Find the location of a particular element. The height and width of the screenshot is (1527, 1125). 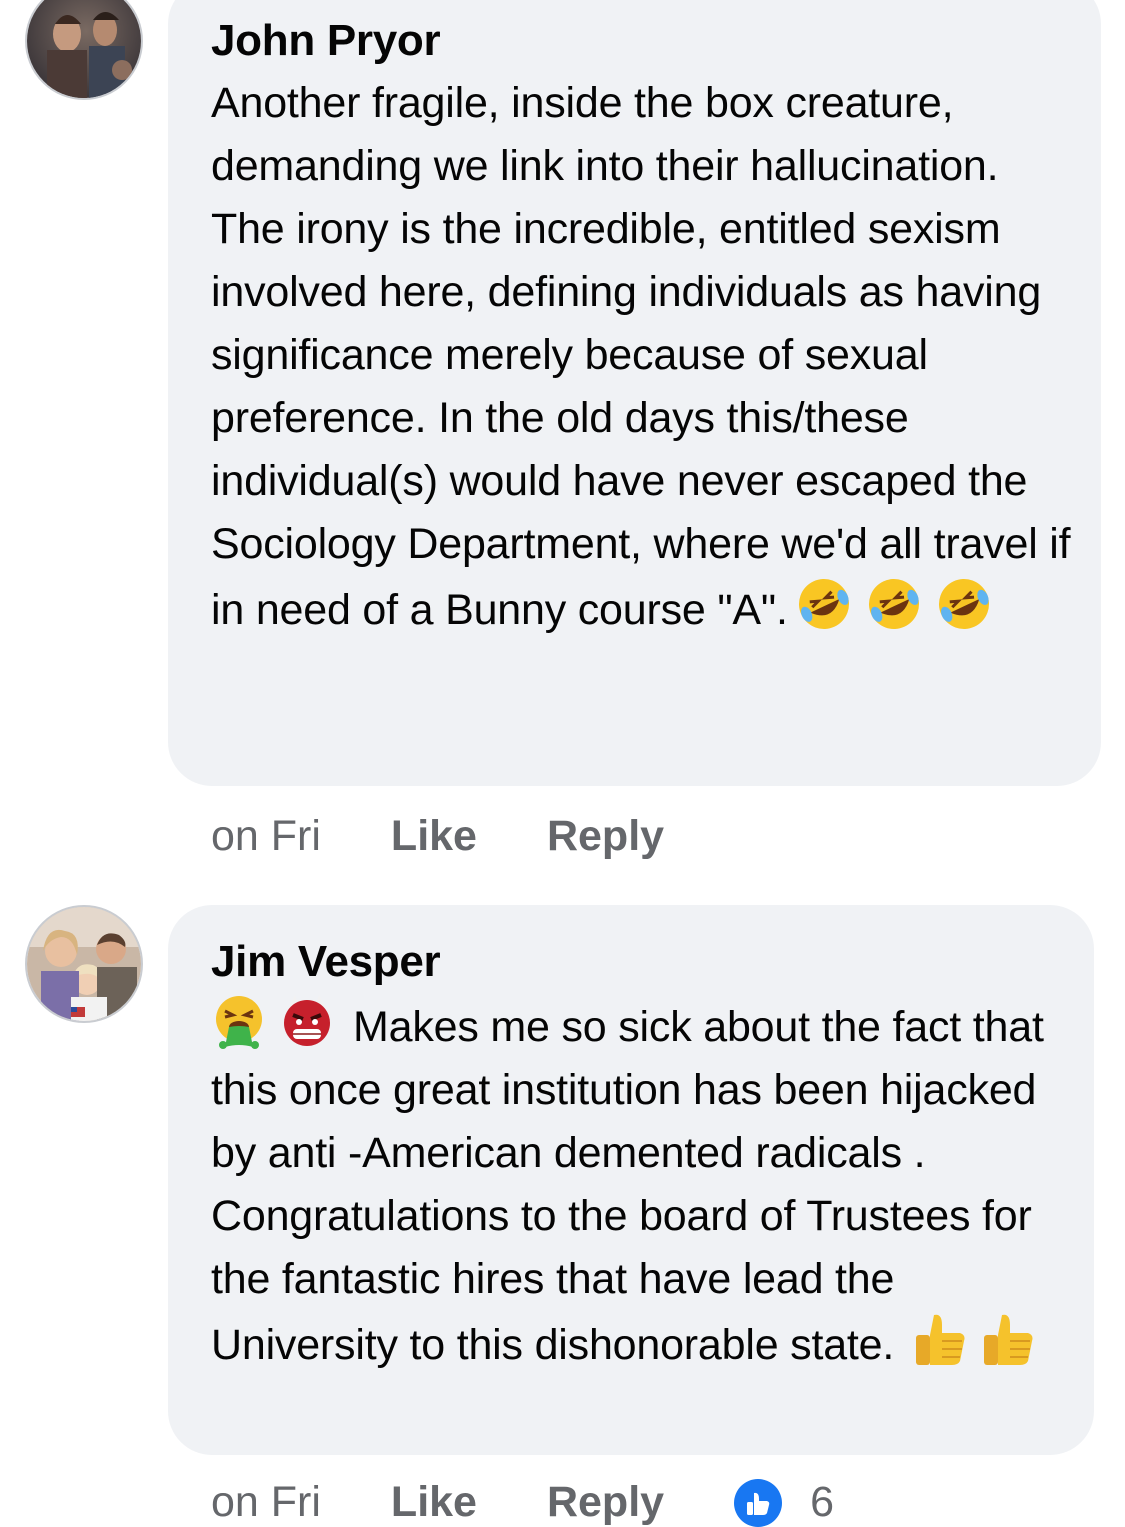

ogre-icon is located at coordinates (307, 1020).